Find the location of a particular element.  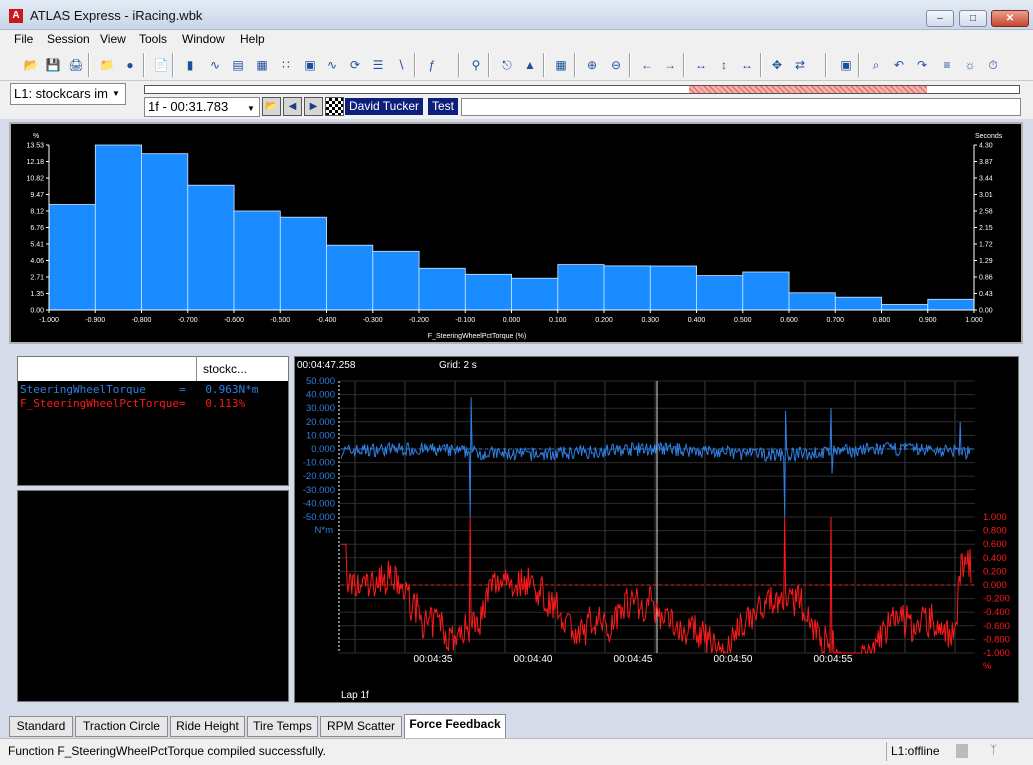

x-tick-label: -0.300 is located at coordinates (373, 320).